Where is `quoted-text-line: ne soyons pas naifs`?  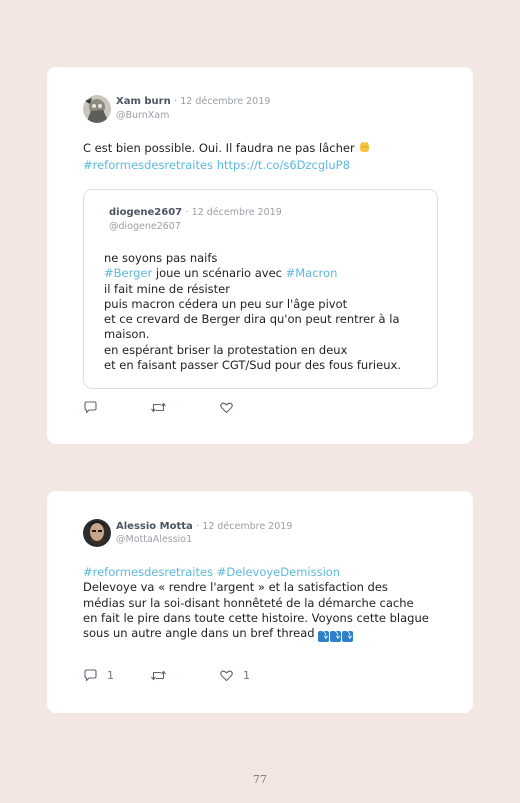 quoted-text-line: ne soyons pas naifs is located at coordinates (161, 258).